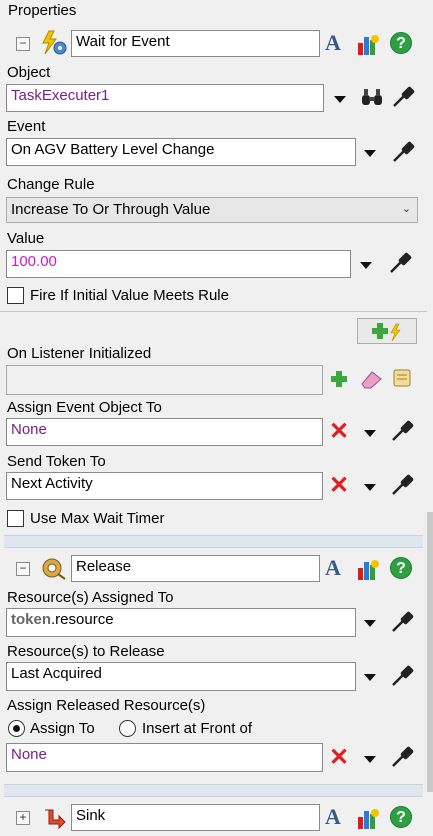  What do you see at coordinates (16, 728) in the screenshot?
I see `radio-assign-to` at bounding box center [16, 728].